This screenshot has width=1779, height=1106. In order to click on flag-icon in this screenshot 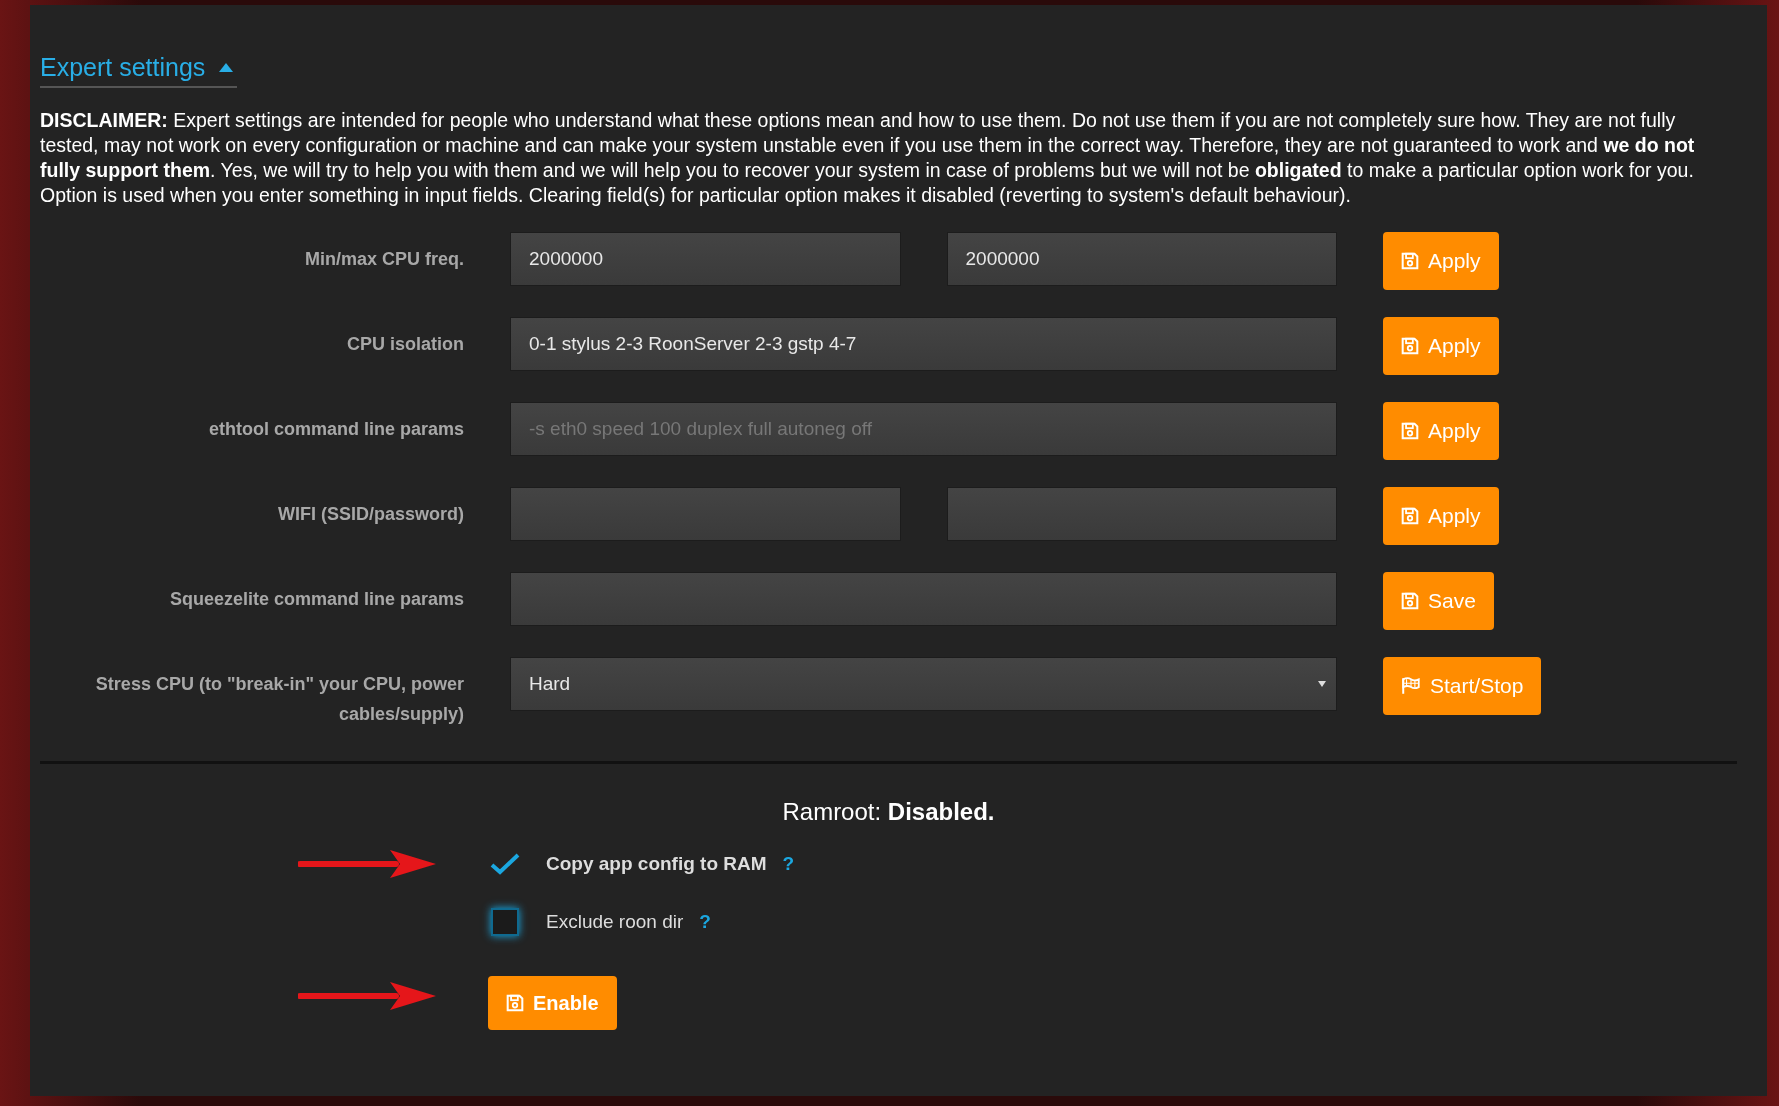, I will do `click(1411, 686)`.